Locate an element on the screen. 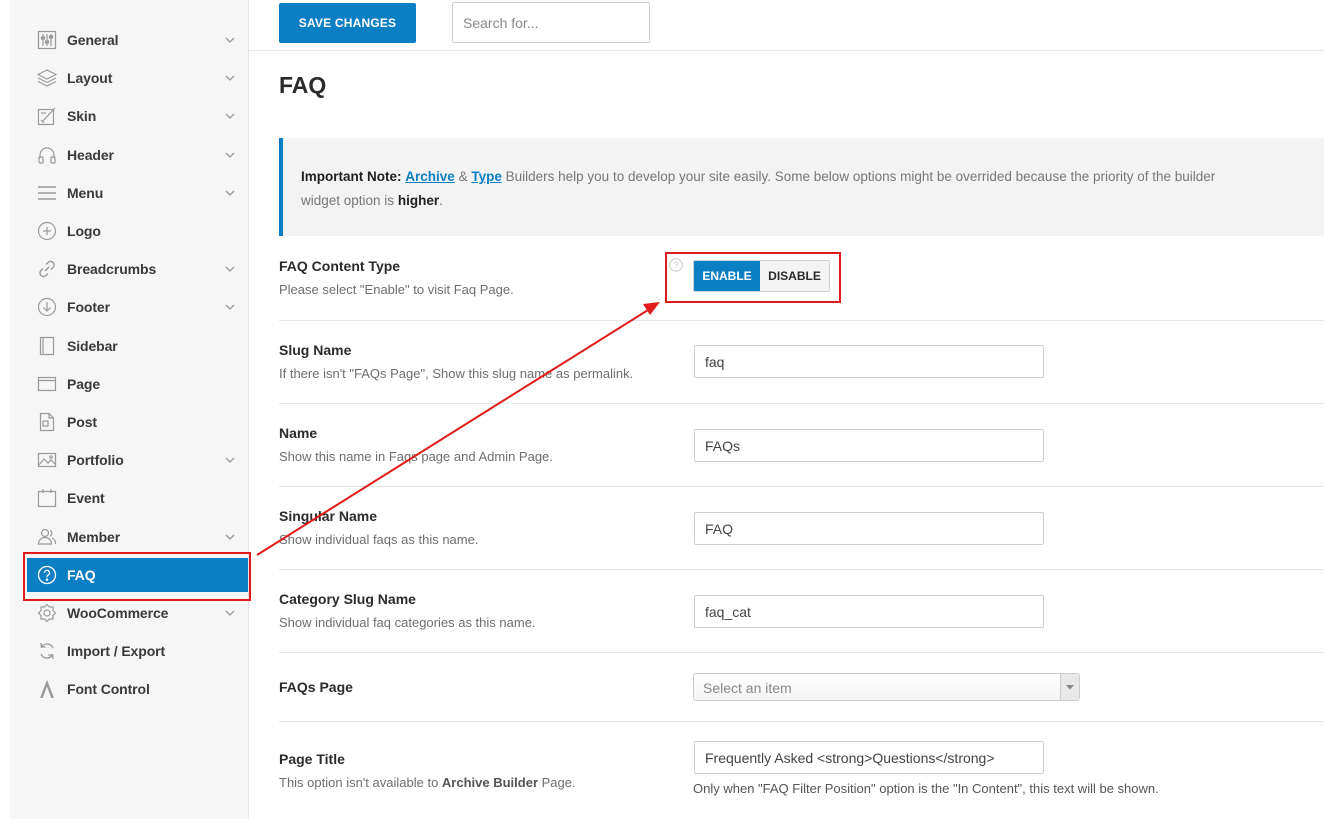  sidebar-item-page: Page is located at coordinates (137, 384).